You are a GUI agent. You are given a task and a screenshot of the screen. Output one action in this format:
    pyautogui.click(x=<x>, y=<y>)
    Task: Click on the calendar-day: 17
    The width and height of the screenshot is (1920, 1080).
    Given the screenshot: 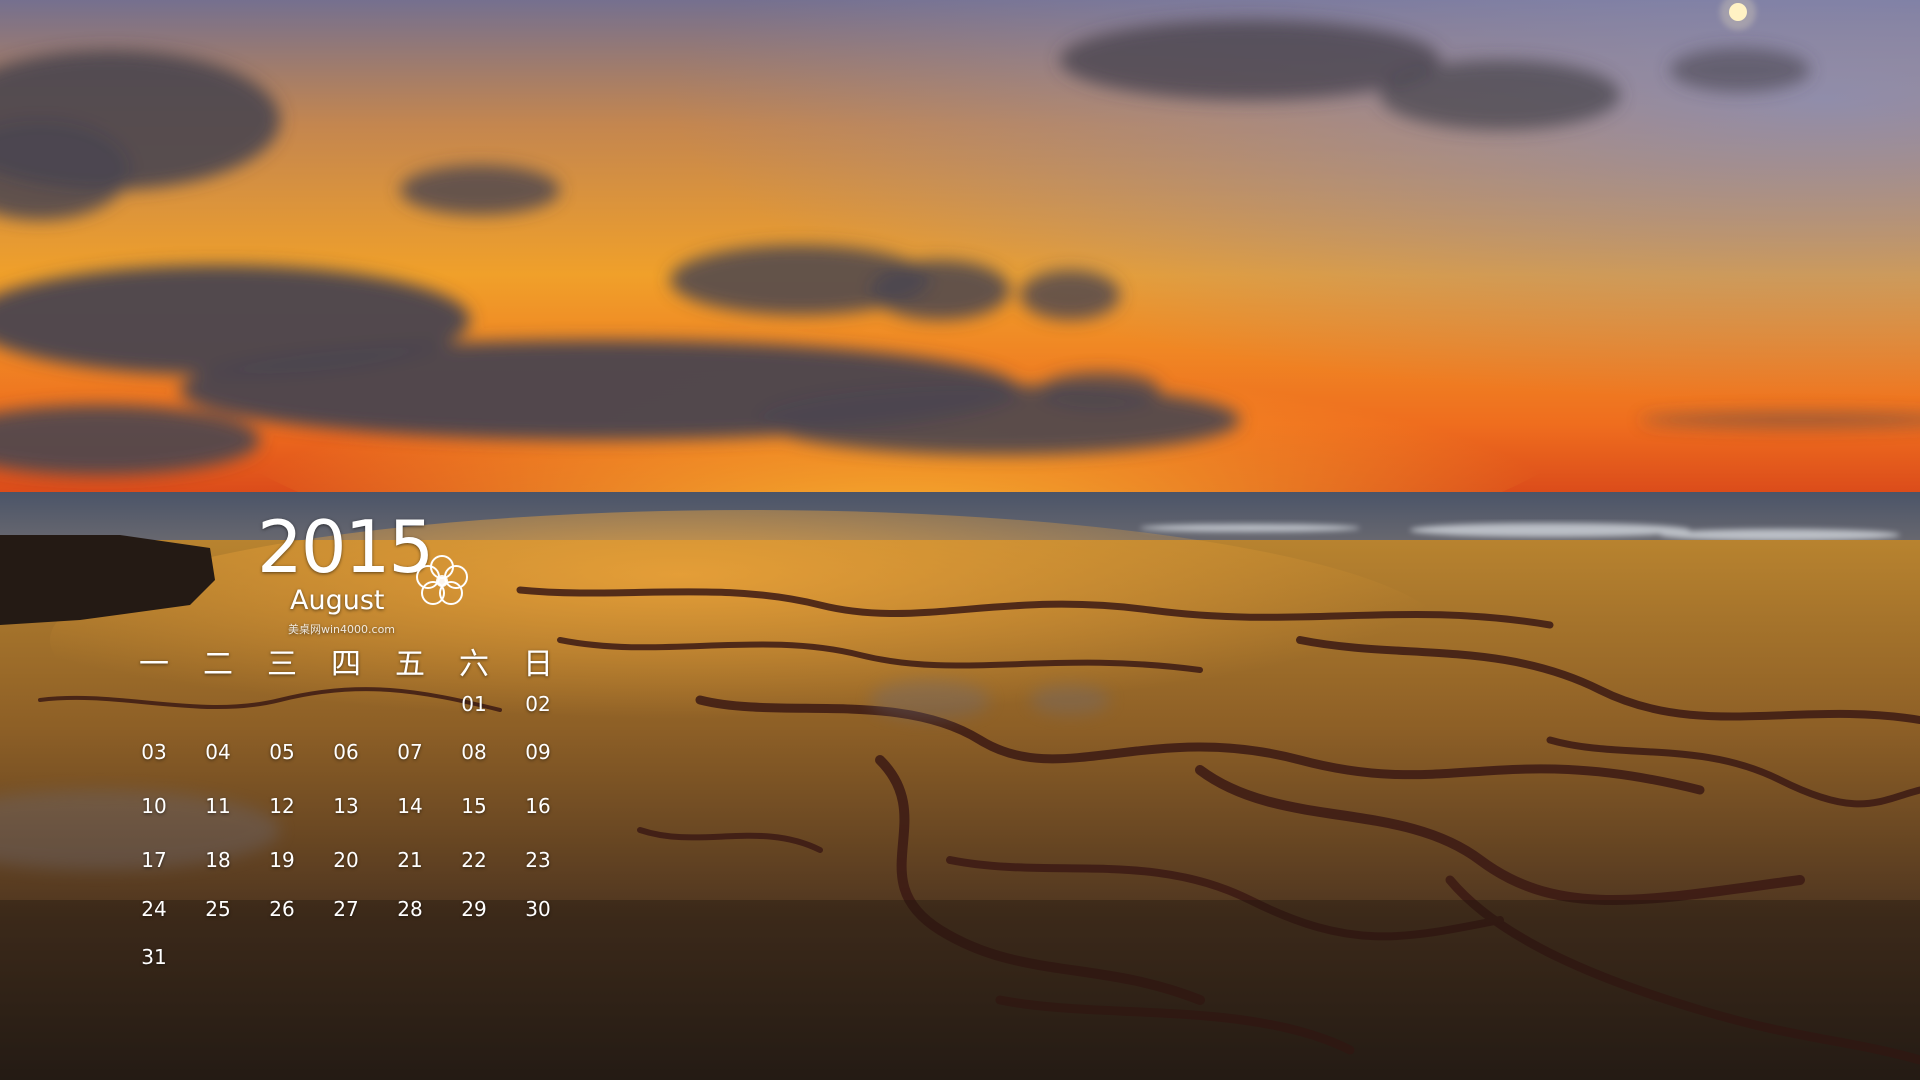 What is the action you would take?
    pyautogui.click(x=154, y=860)
    